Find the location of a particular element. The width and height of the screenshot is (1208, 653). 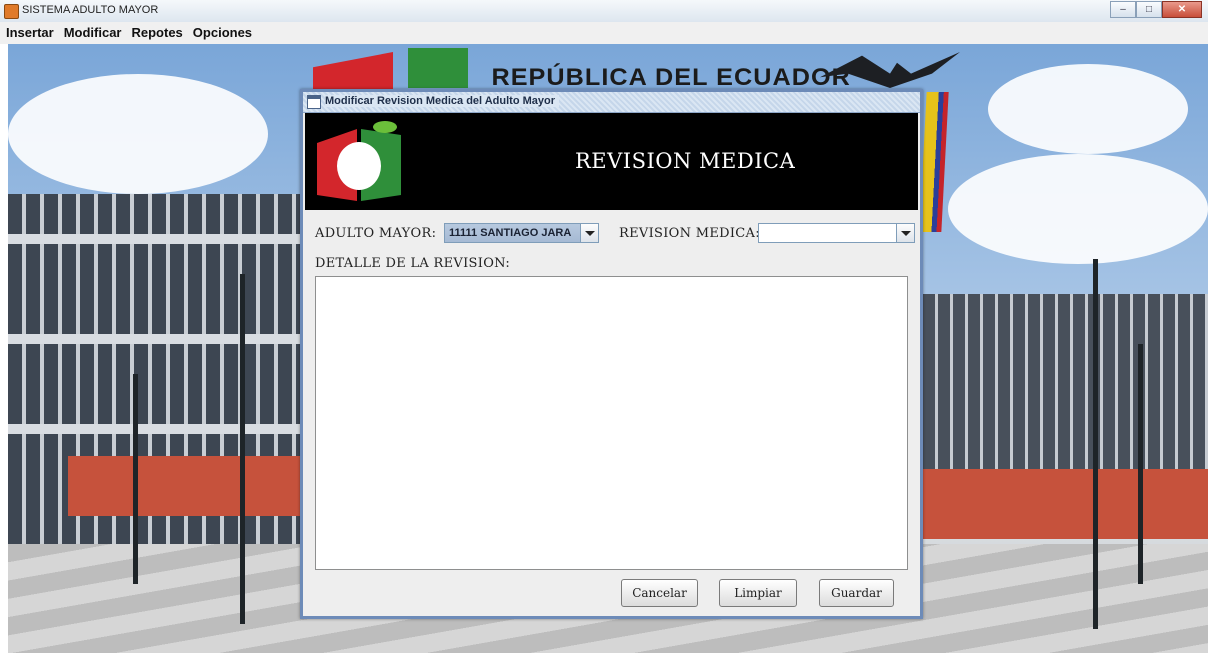

window-controls: – □ ✕ is located at coordinates (1156, 9).